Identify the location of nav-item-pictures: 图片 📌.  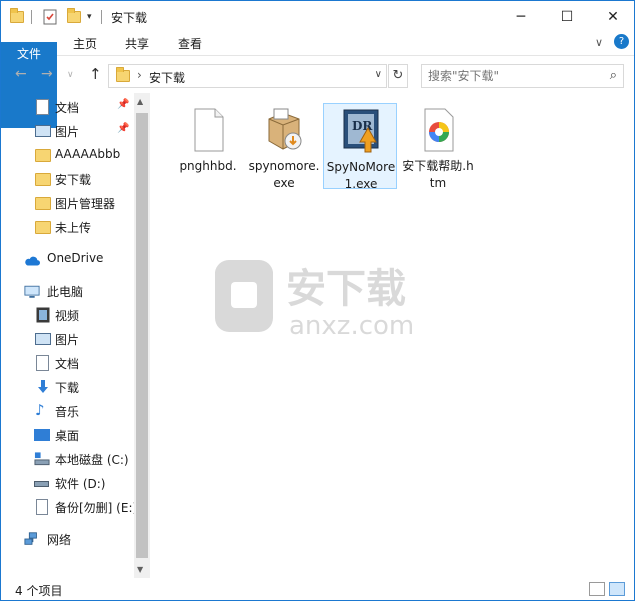
(67, 131).